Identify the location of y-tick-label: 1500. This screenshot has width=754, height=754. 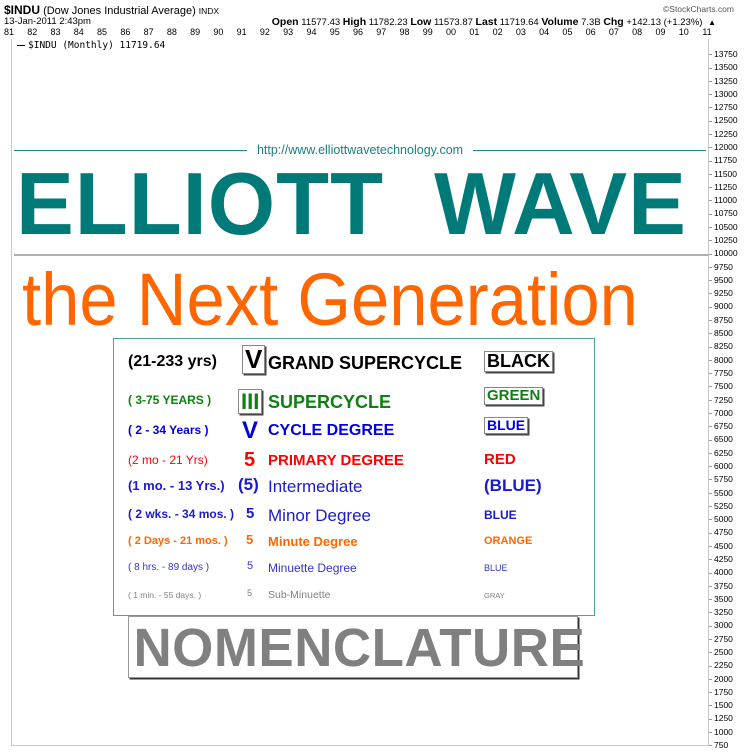
(723, 705).